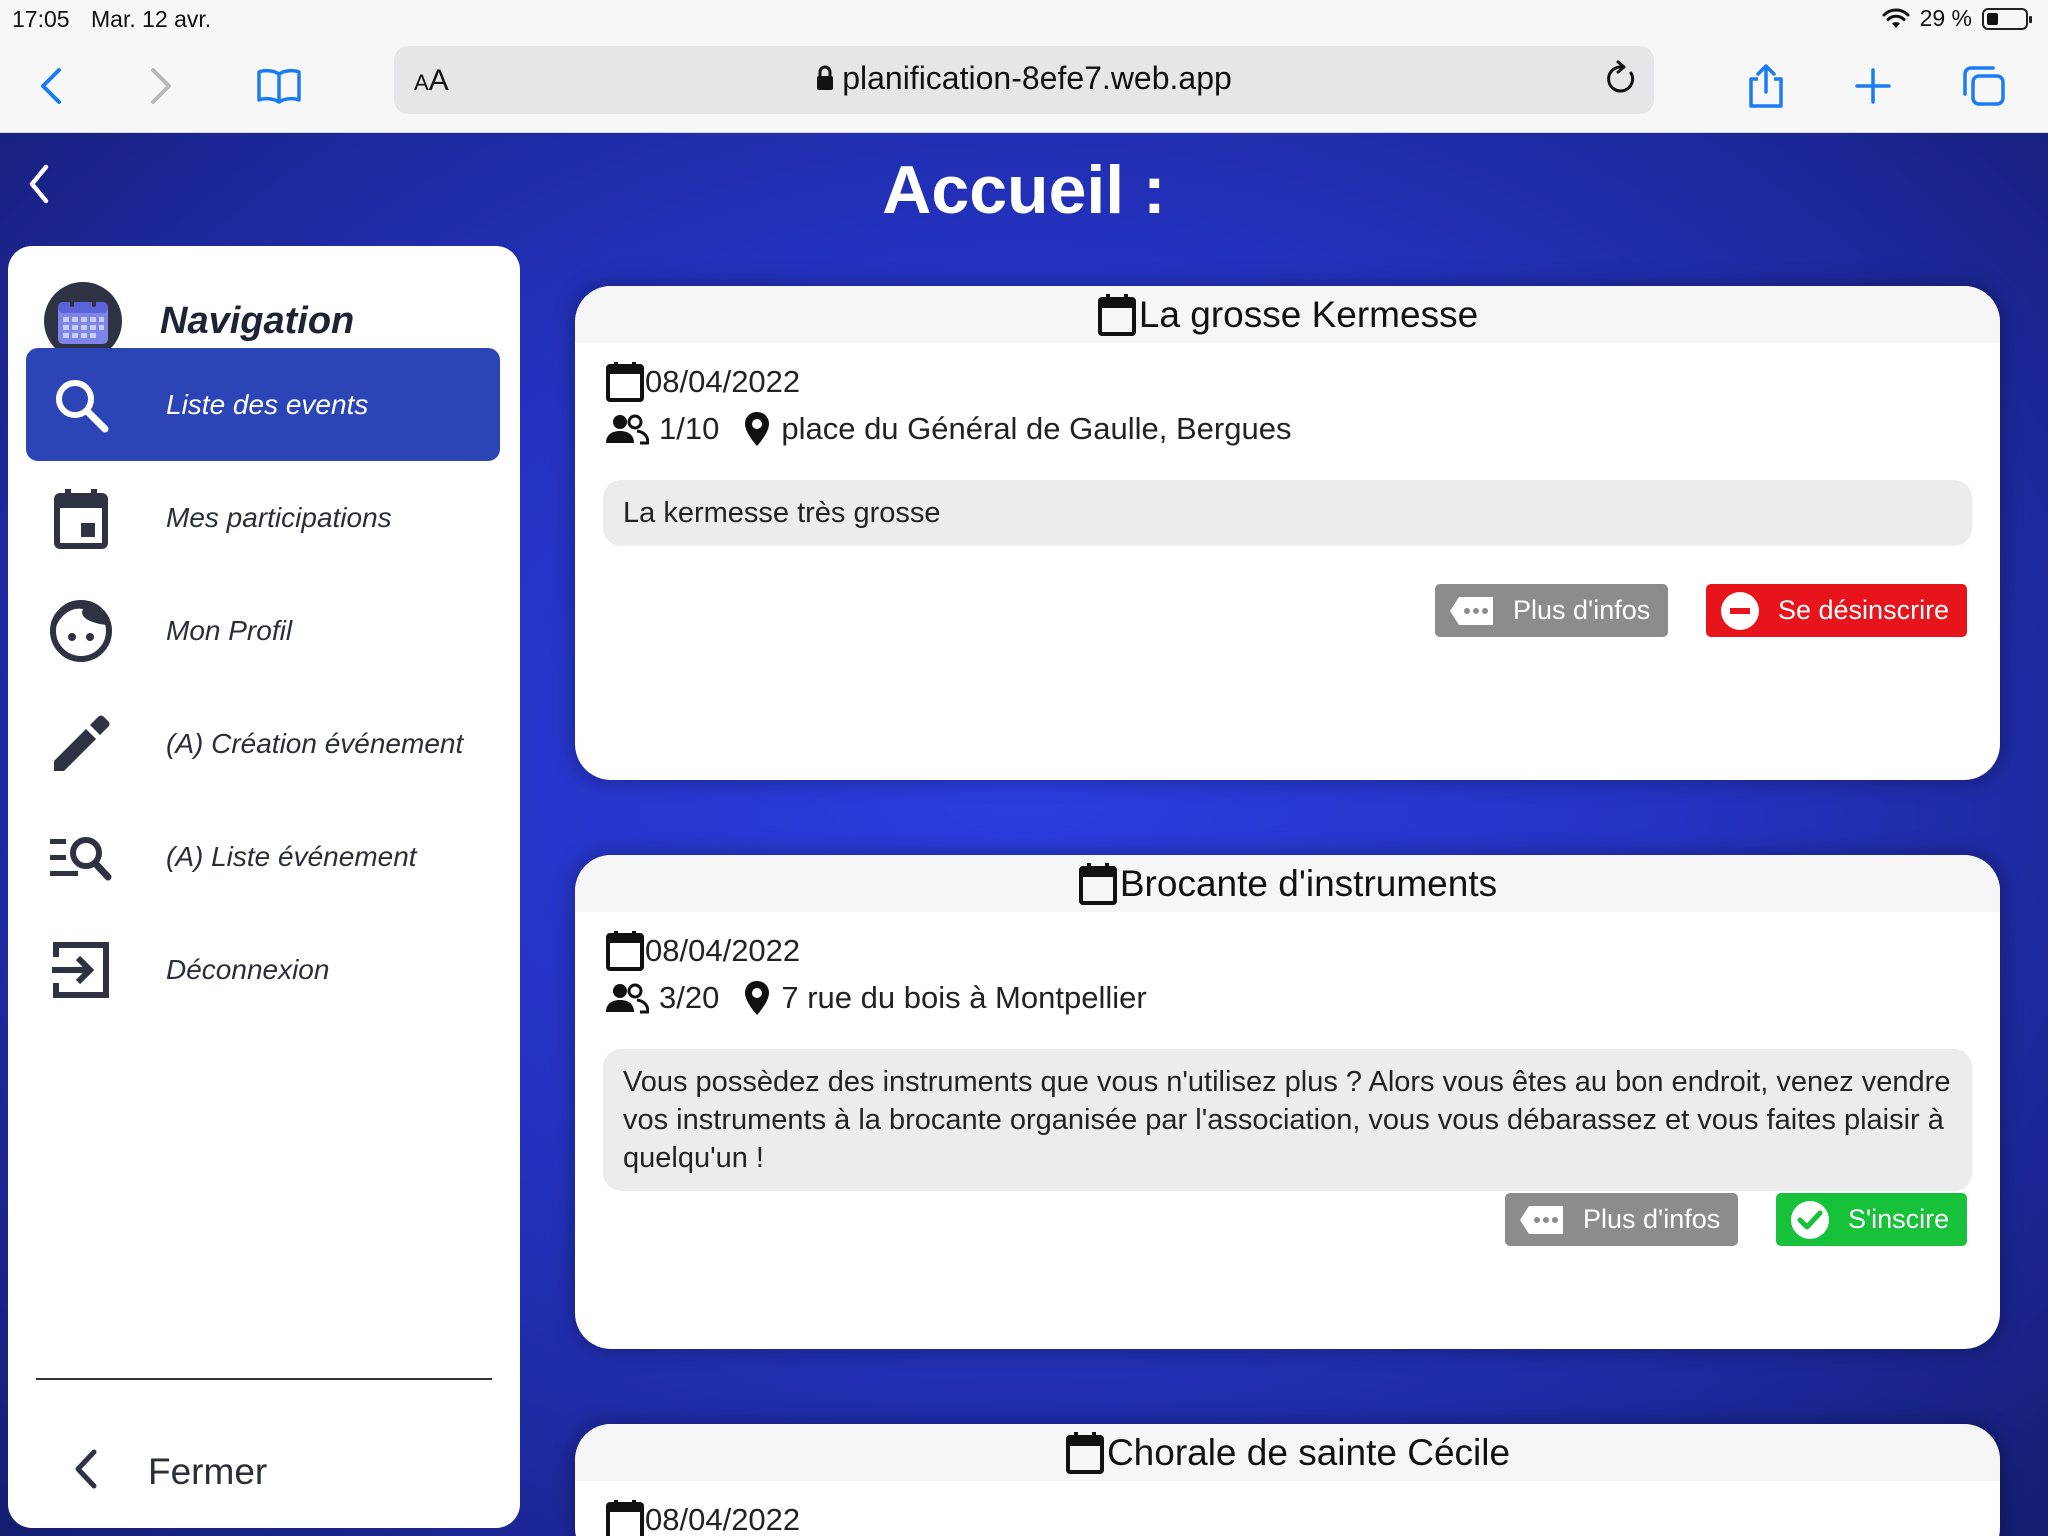  I want to click on nav-item-liste-des-events: Liste des events, so click(263, 404).